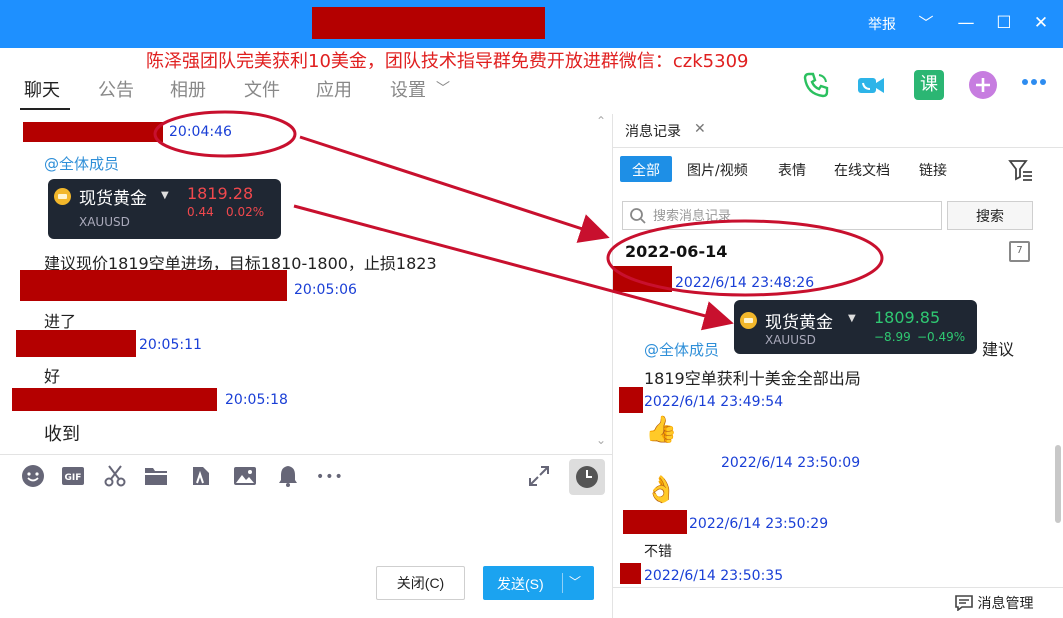  I want to click on send-options-chevron-icon: ﹀, so click(575, 581).